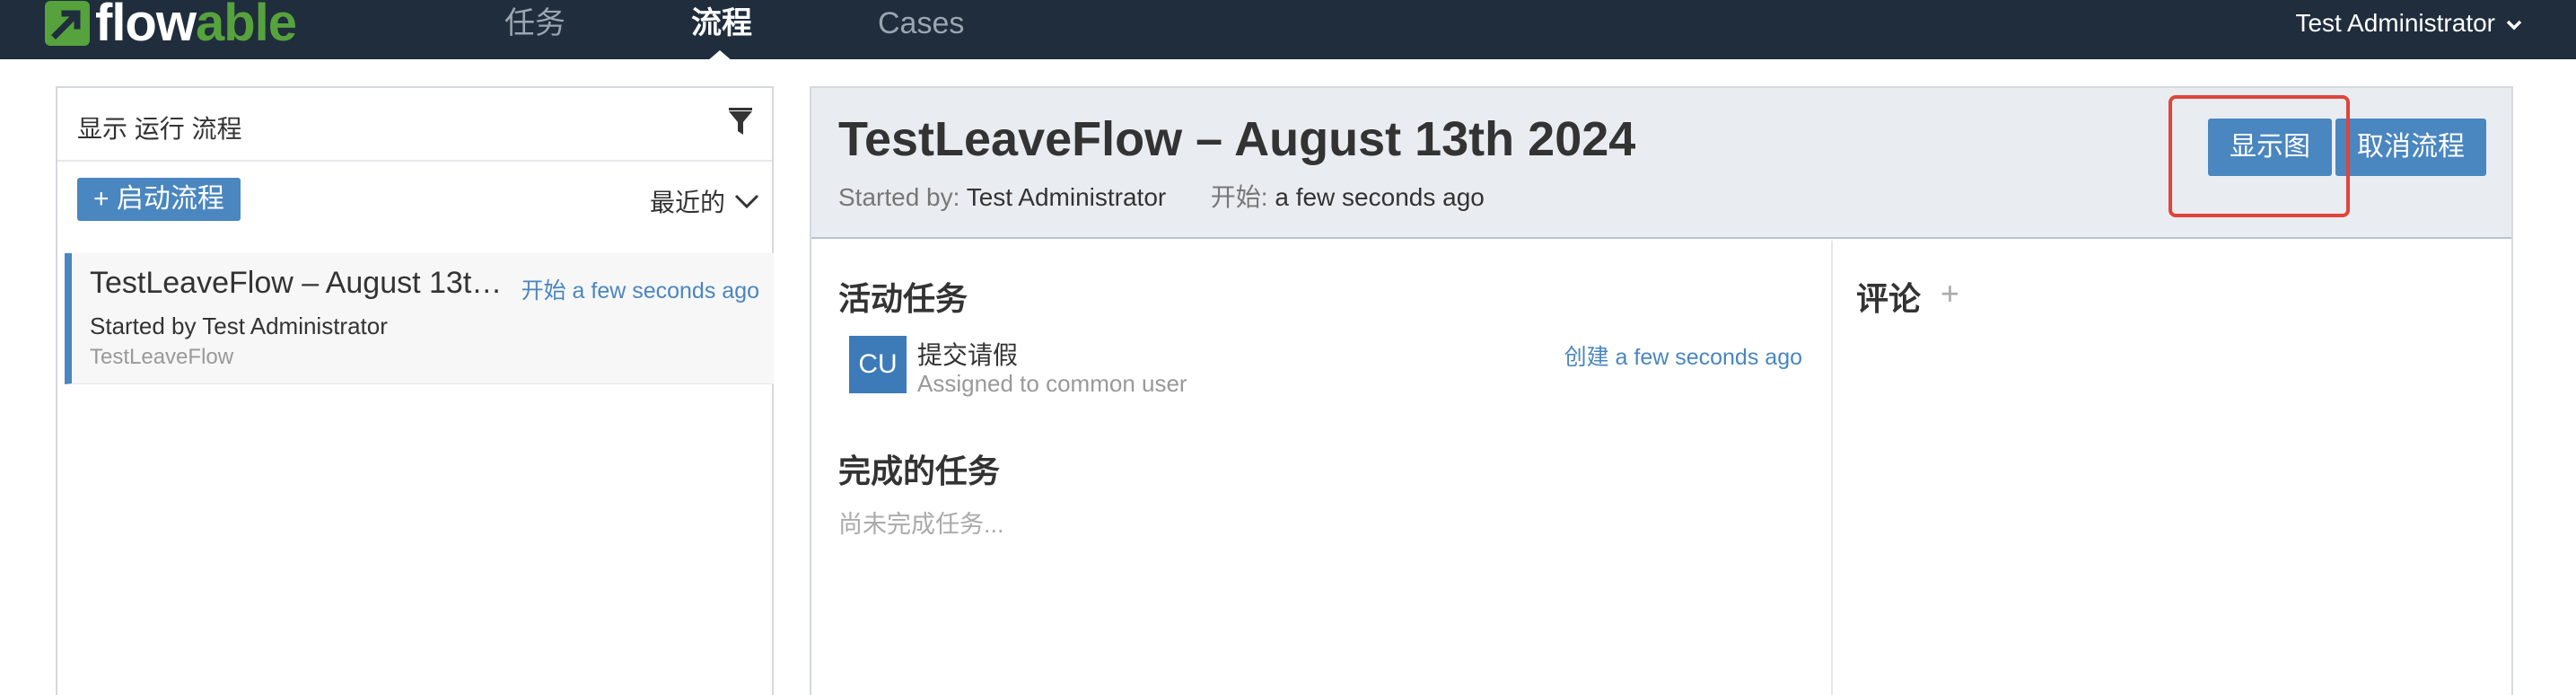 This screenshot has width=2576, height=695. Describe the element at coordinates (921, 23) in the screenshot. I see `nav-tab-cases: Cases` at that location.